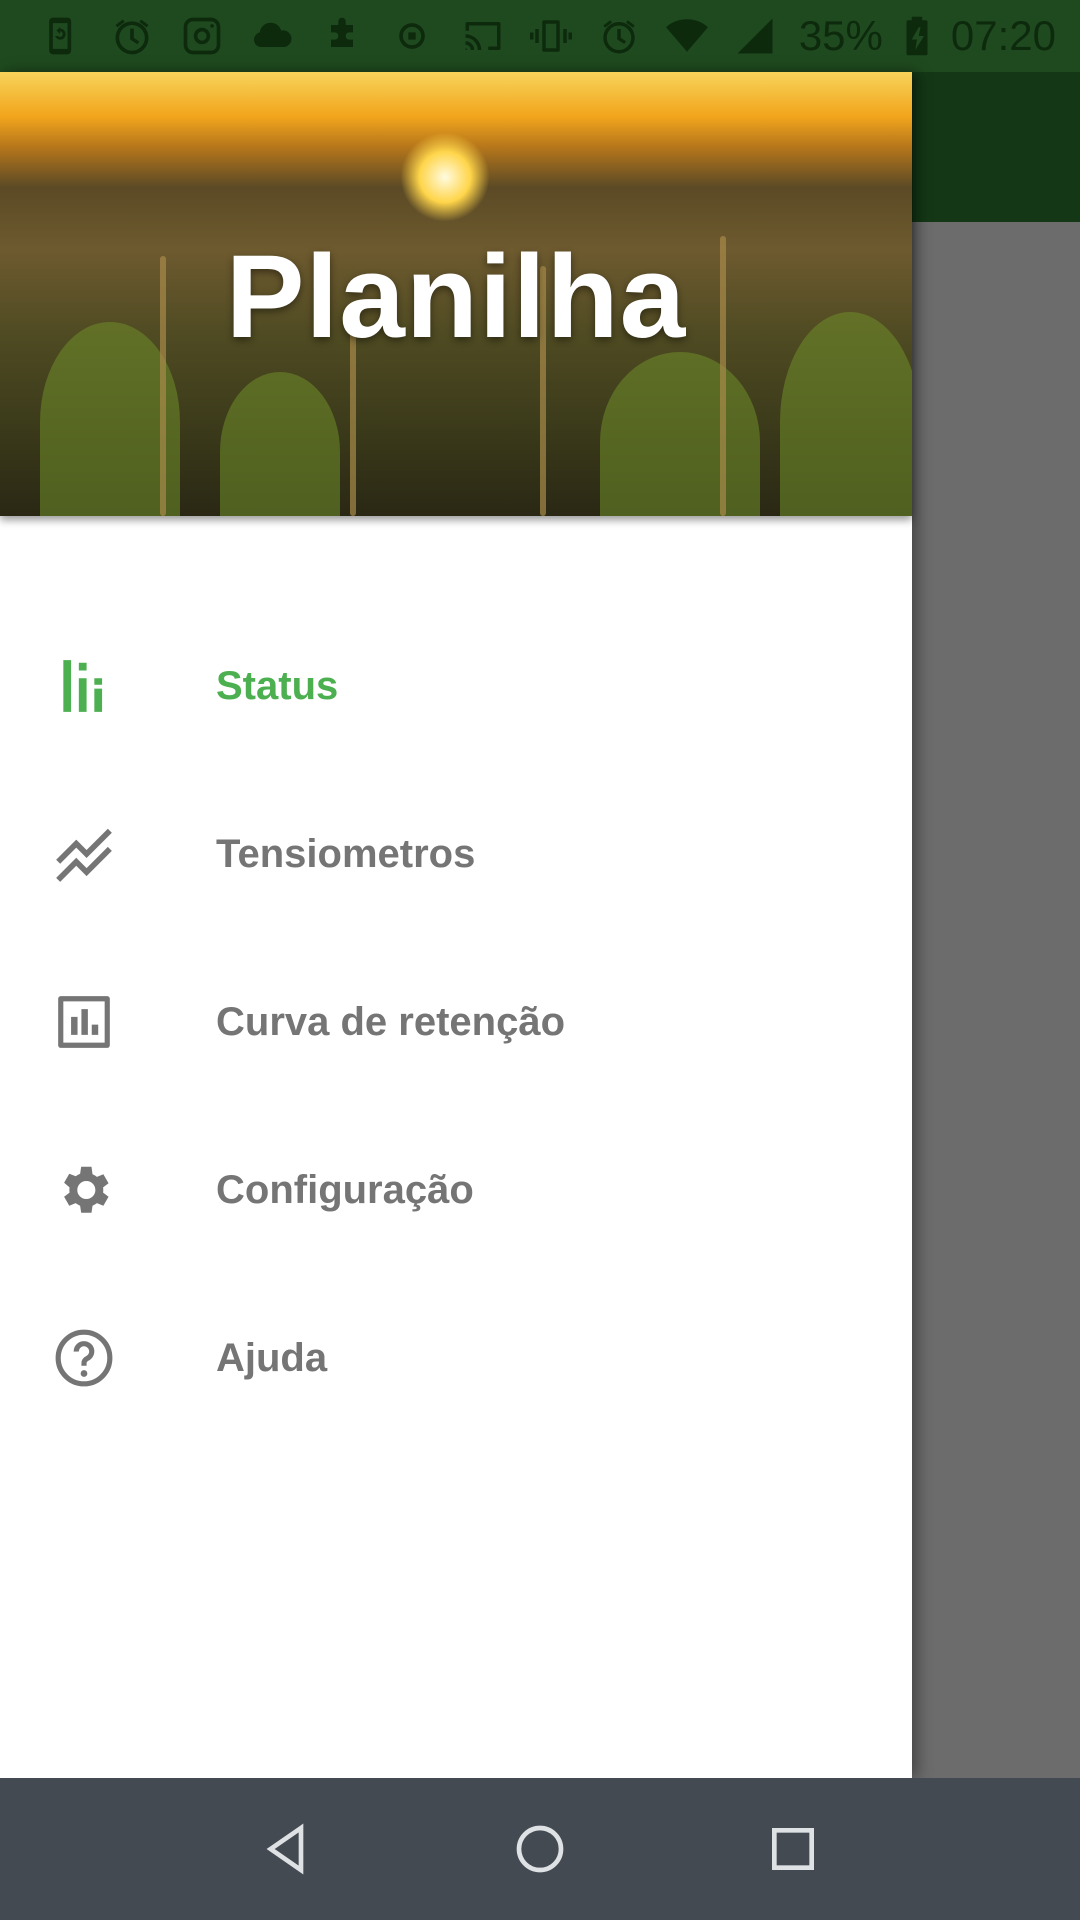 Image resolution: width=1080 pixels, height=1920 pixels. I want to click on signal-icon, so click(755, 36).